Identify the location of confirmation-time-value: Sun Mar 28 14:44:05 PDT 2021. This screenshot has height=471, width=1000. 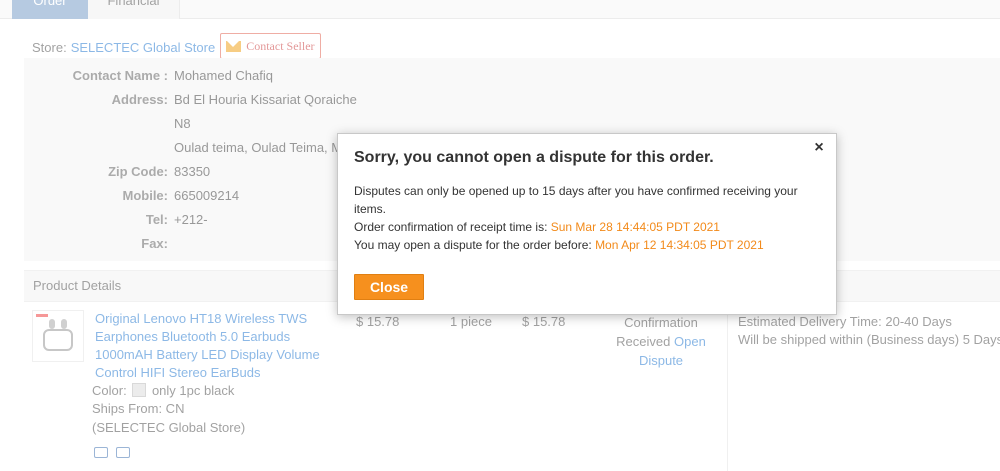
(635, 227).